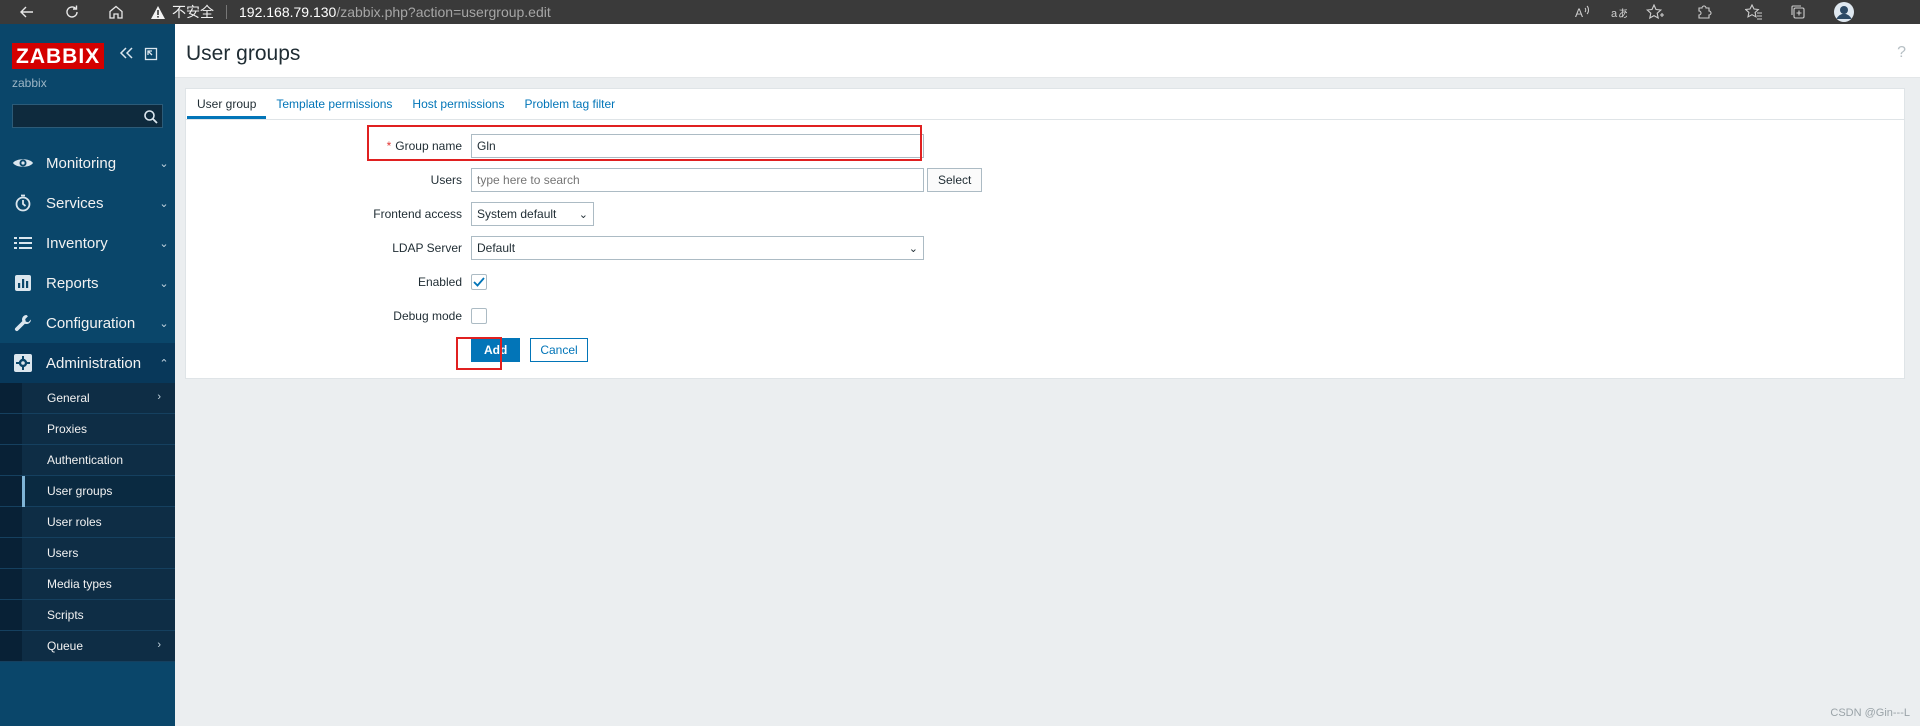 This screenshot has height=726, width=1920. Describe the element at coordinates (151, 118) in the screenshot. I see `search-icon` at that location.